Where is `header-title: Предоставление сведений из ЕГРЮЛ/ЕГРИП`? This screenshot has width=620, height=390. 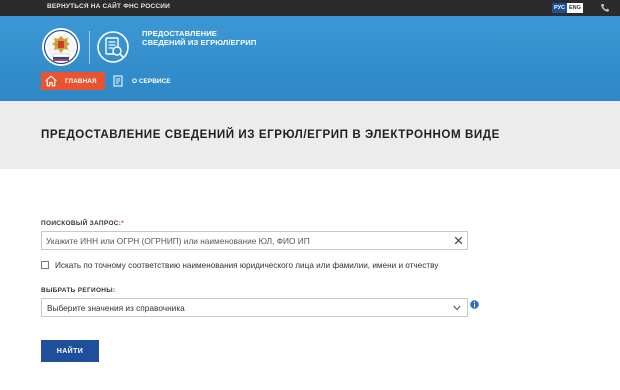 header-title: Предоставление сведений из ЕГРЮЛ/ЕГРИП is located at coordinates (199, 38).